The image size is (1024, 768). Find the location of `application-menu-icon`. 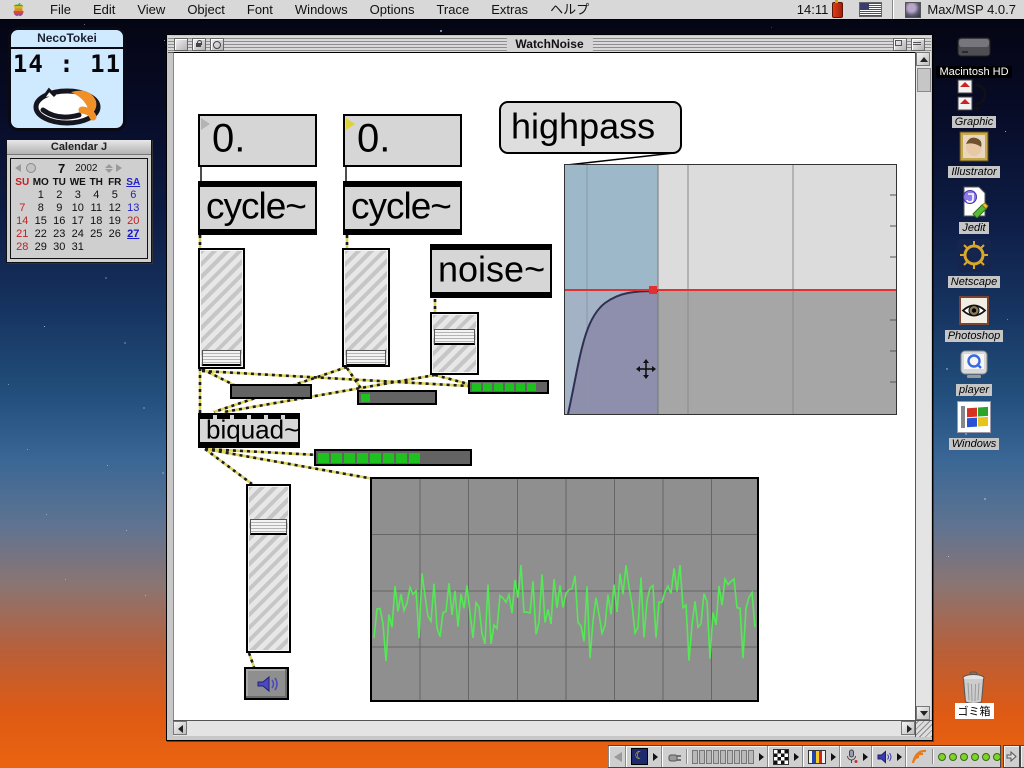

application-menu-icon is located at coordinates (913, 9).